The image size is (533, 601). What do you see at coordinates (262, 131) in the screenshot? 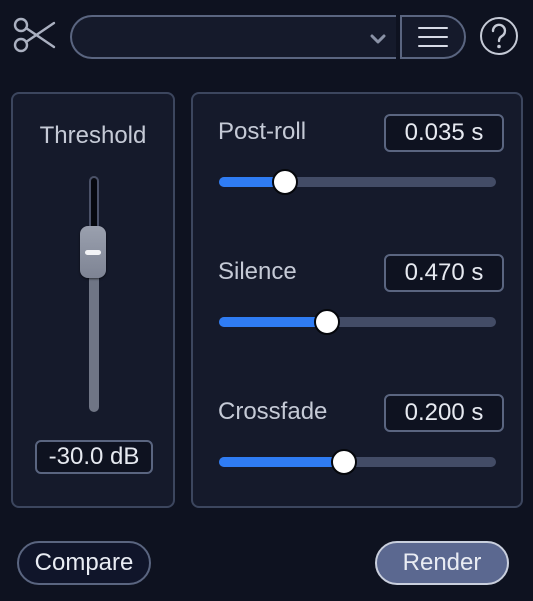
I see `post-roll-label: Post-roll` at bounding box center [262, 131].